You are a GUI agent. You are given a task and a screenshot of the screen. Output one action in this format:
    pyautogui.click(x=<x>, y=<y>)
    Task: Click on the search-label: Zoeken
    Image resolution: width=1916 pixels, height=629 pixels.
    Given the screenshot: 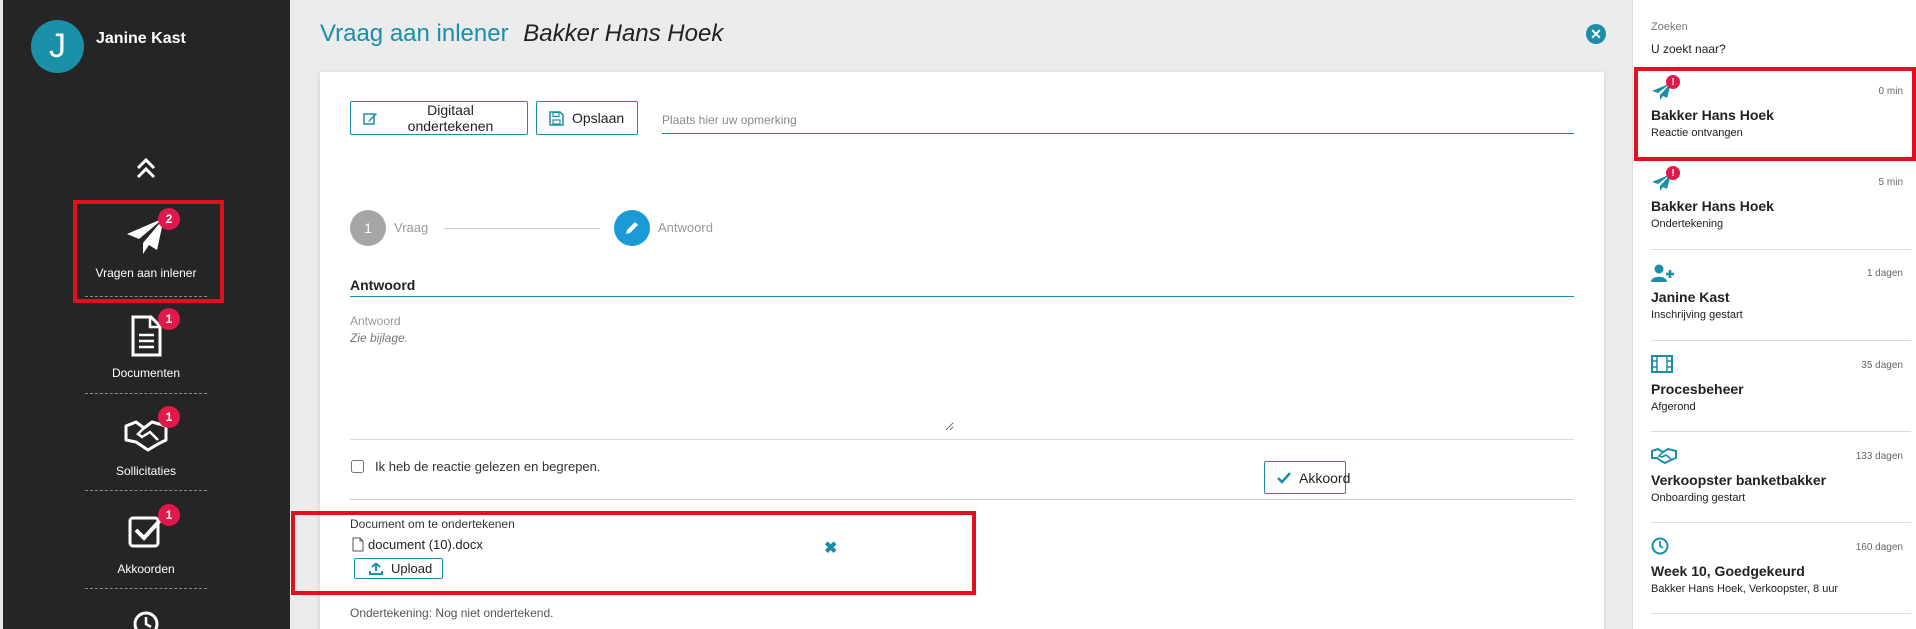 What is the action you would take?
    pyautogui.click(x=1669, y=27)
    